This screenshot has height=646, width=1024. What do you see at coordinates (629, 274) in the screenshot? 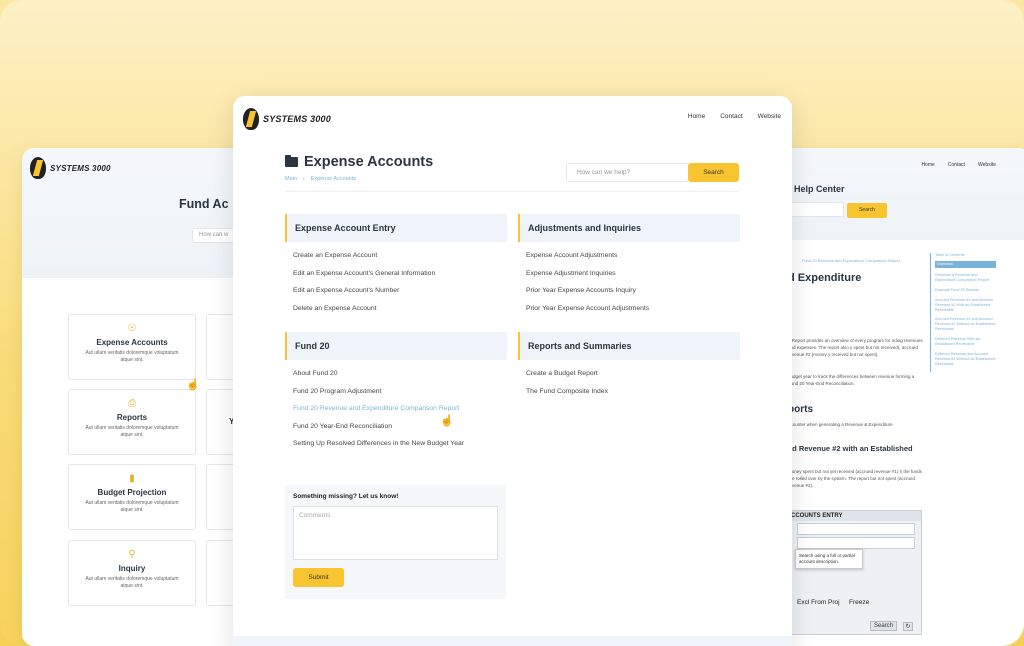
I see `article-link: Expense Adjustment Inquiries` at bounding box center [629, 274].